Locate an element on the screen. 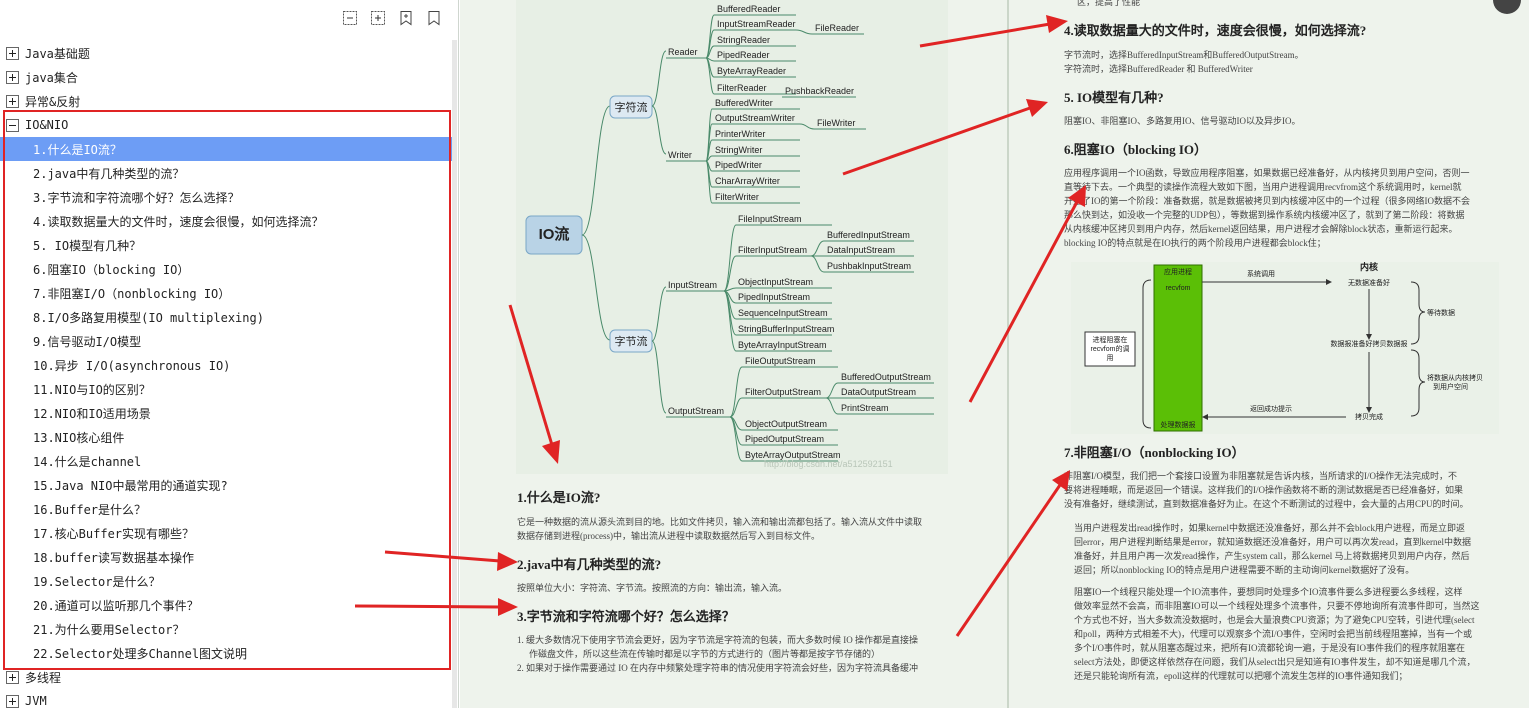  sidebar-item: 多线程 is located at coordinates (226, 677).